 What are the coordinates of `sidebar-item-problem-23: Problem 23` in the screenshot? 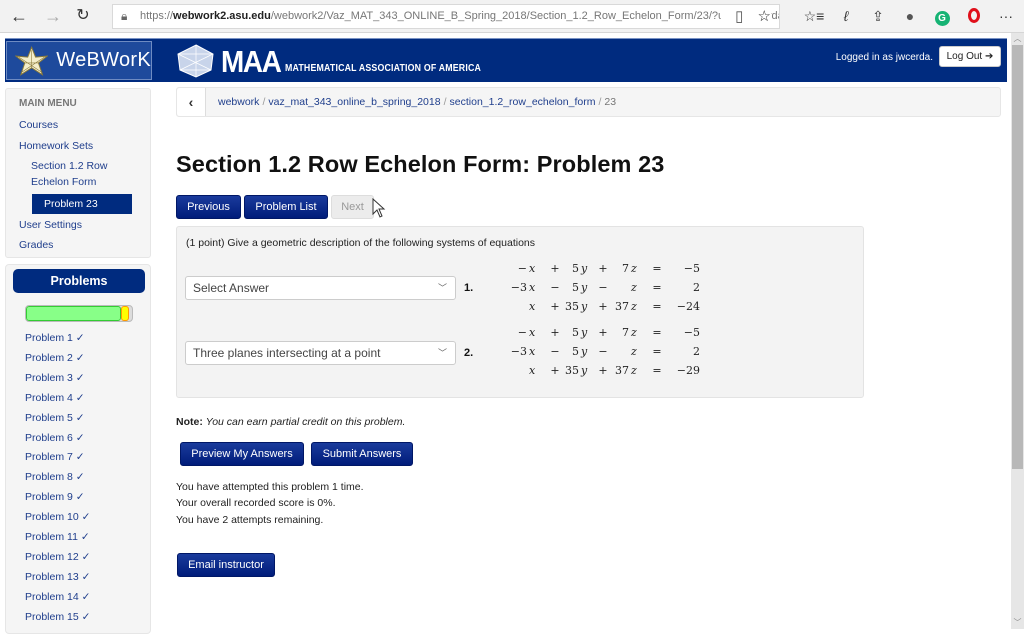 It's located at (82, 204).